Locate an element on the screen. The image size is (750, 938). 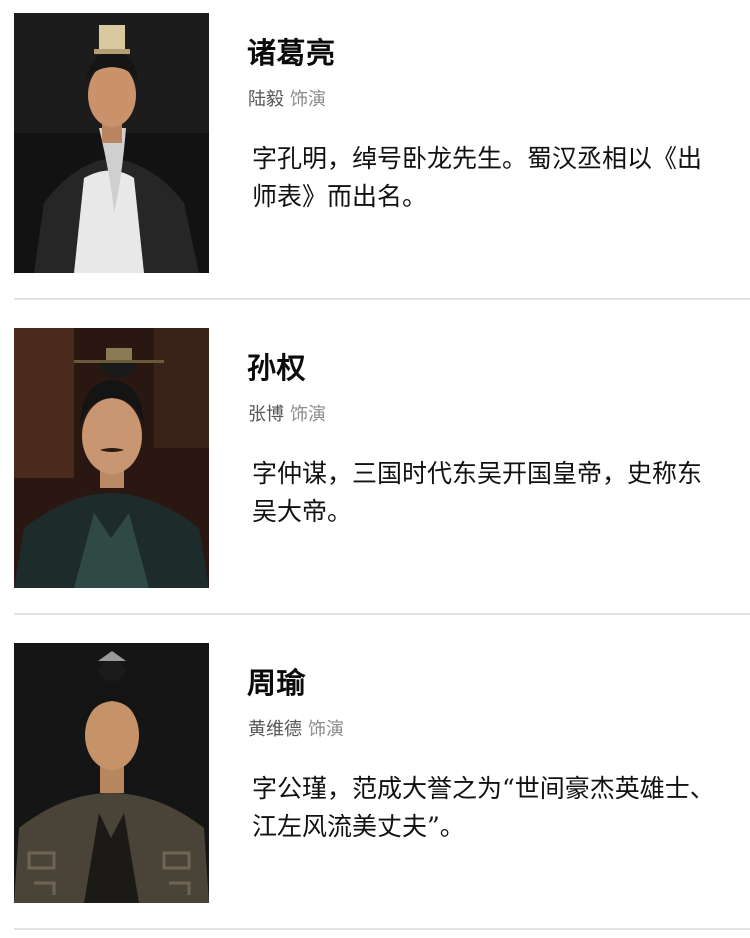
character-description: 字公瑾，范成大誉之为“世间豪杰英雄士、江左风流美丈夫”。 is located at coordinates (483, 807).